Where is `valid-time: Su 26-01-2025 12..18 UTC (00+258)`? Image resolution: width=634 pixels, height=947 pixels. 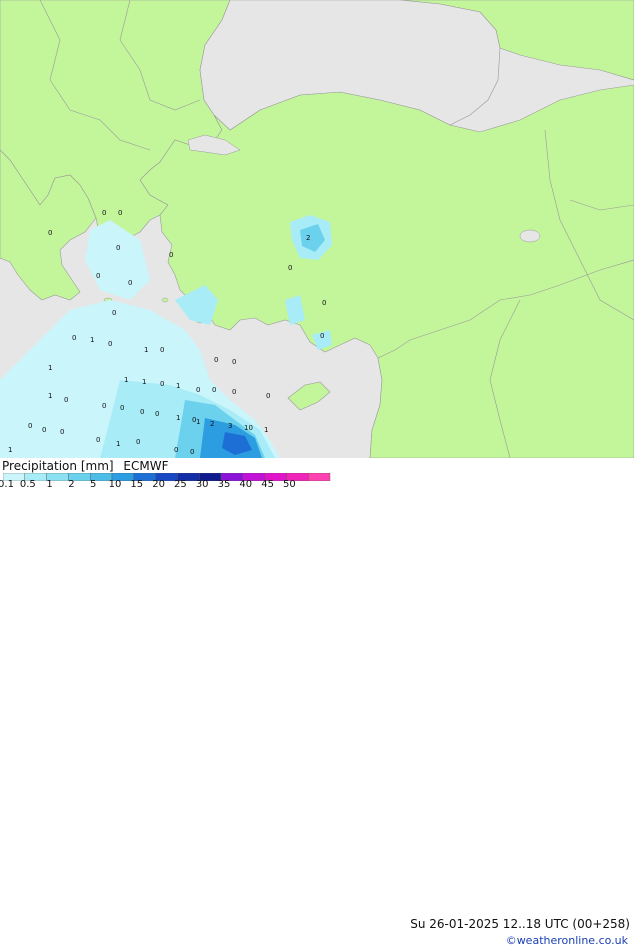 valid-time: Su 26-01-2025 12..18 UTC (00+258) is located at coordinates (520, 924).